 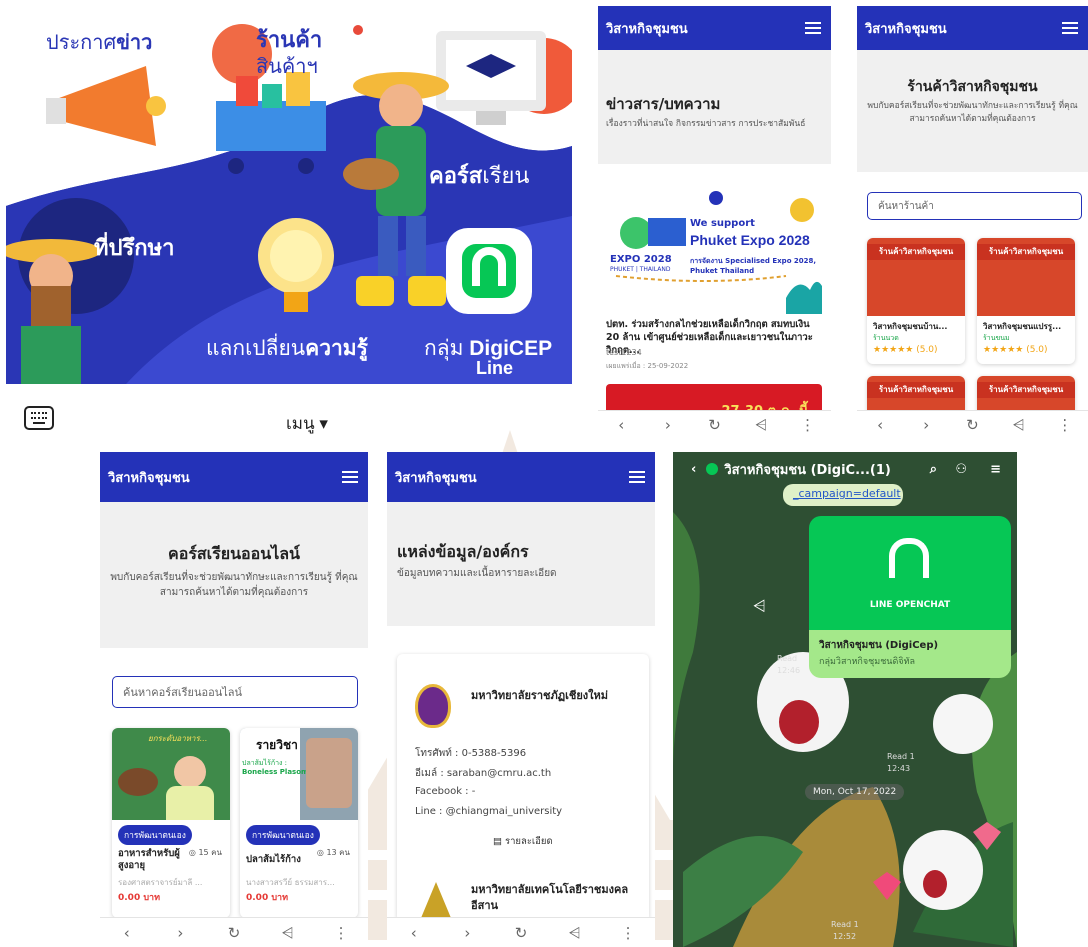 I want to click on poster-expo: EXPO 2028, so click(x=641, y=259).